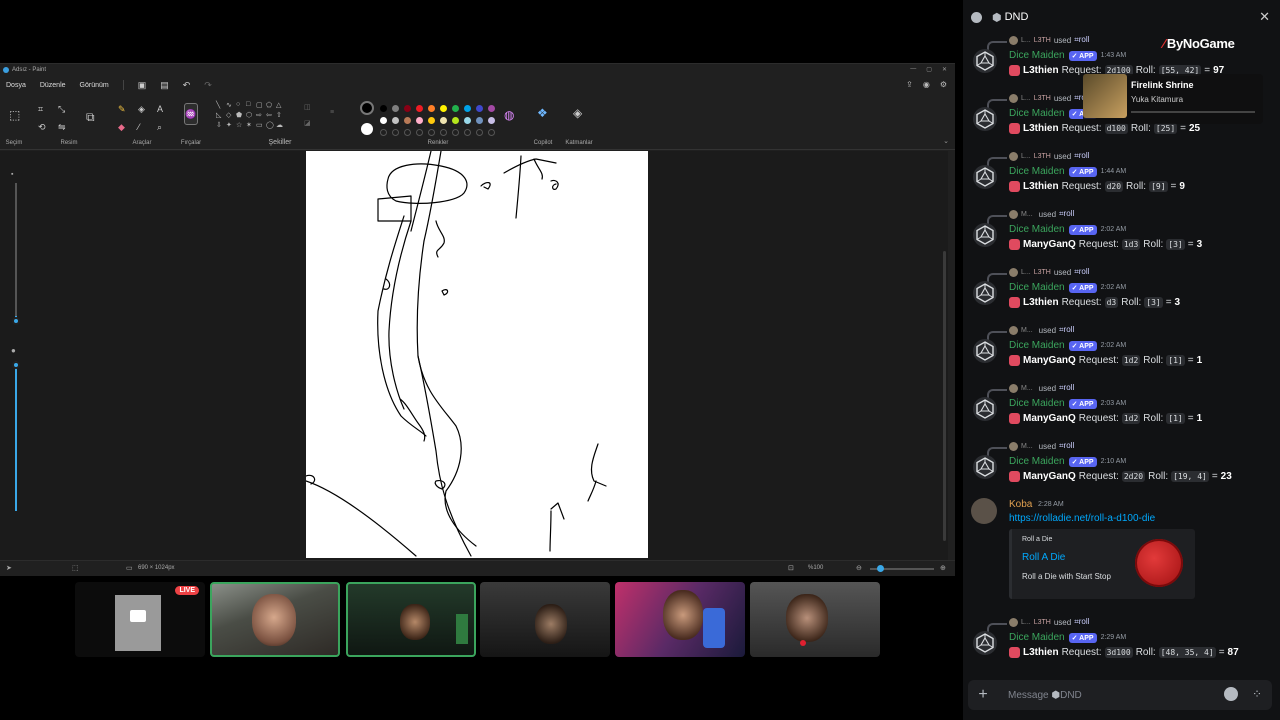  What do you see at coordinates (122, 109) in the screenshot?
I see `pencil-icon: ✎` at bounding box center [122, 109].